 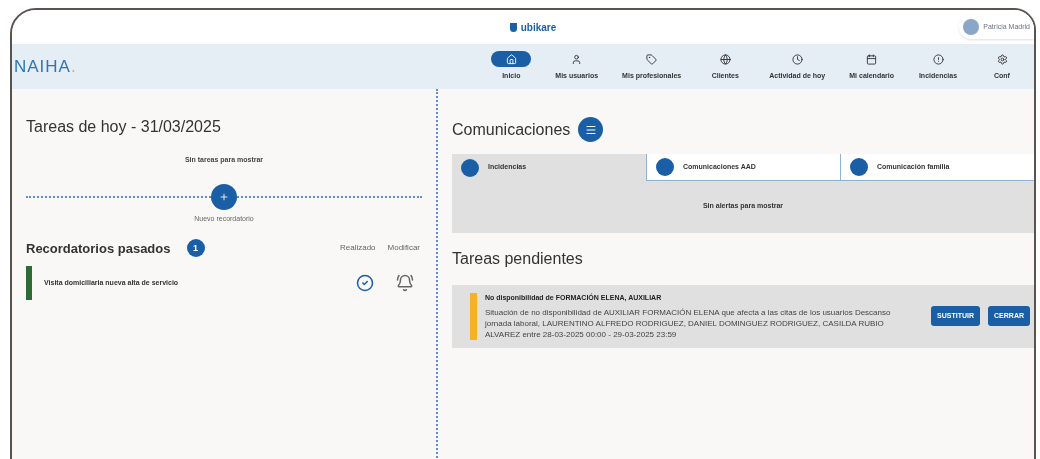 I want to click on brand-logo: NAIHA., so click(x=46, y=66).